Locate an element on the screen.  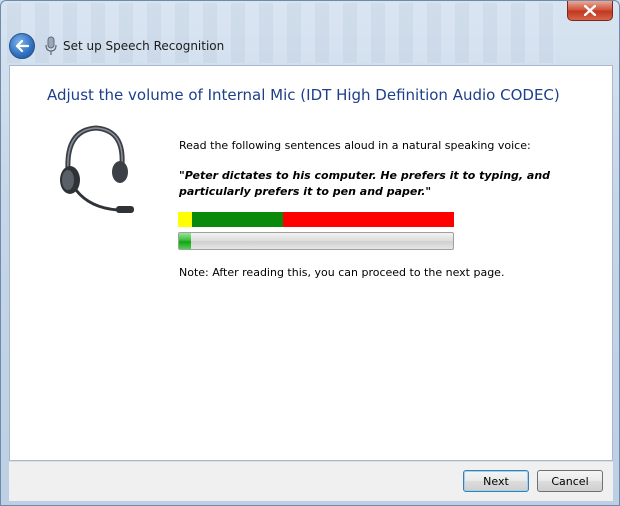
wizard-footer: Next Cancel is located at coordinates (311, 481).